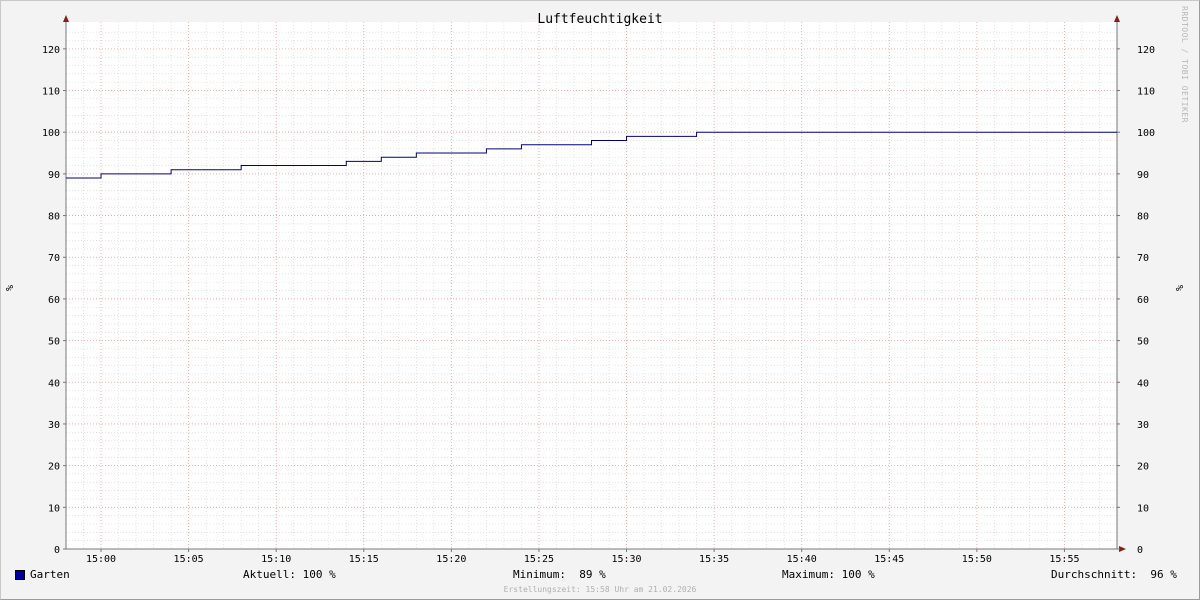  Describe the element at coordinates (451, 559) in the screenshot. I see `x-tick-label: 15:20` at that location.